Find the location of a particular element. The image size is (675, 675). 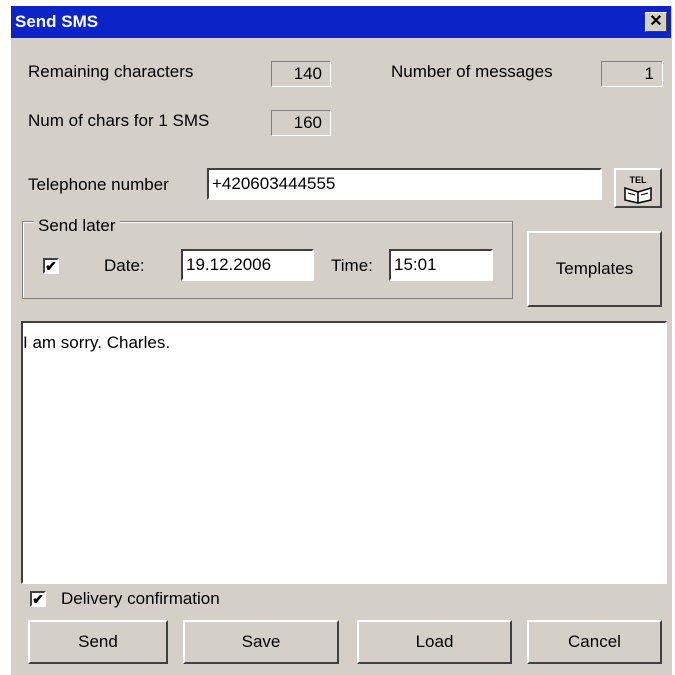

save-button-label: Save is located at coordinates (261, 641).